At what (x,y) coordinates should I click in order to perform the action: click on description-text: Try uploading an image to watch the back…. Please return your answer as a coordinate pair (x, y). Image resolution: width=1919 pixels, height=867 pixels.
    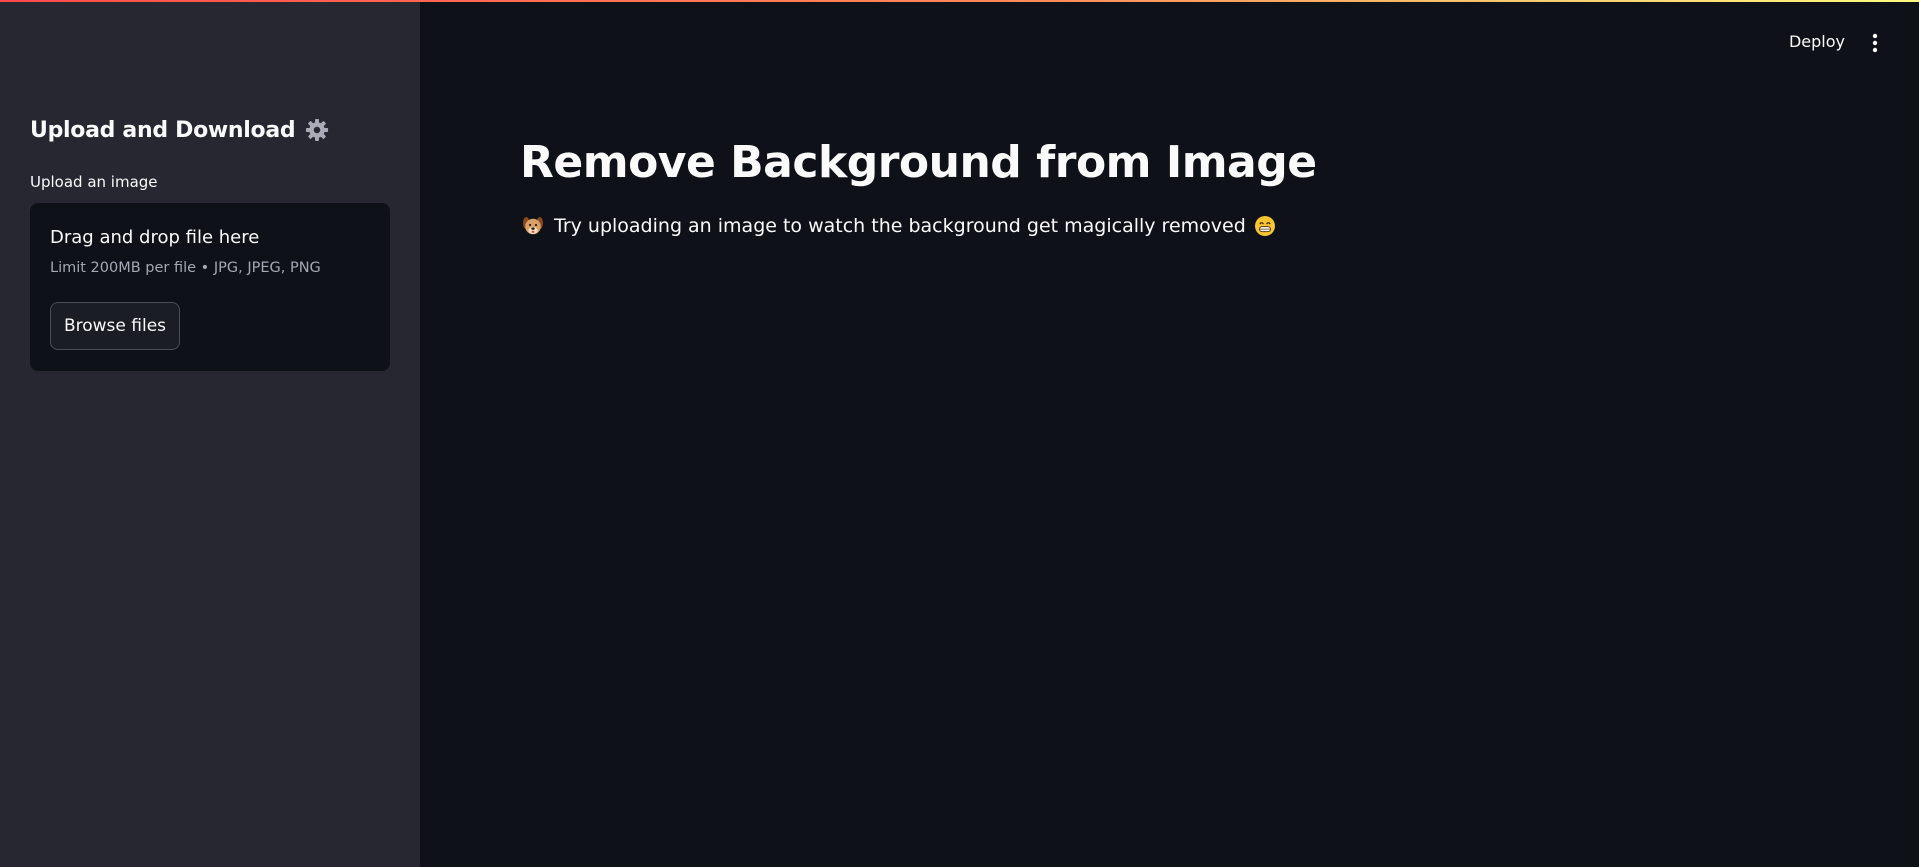
    Looking at the image, I should click on (900, 226).